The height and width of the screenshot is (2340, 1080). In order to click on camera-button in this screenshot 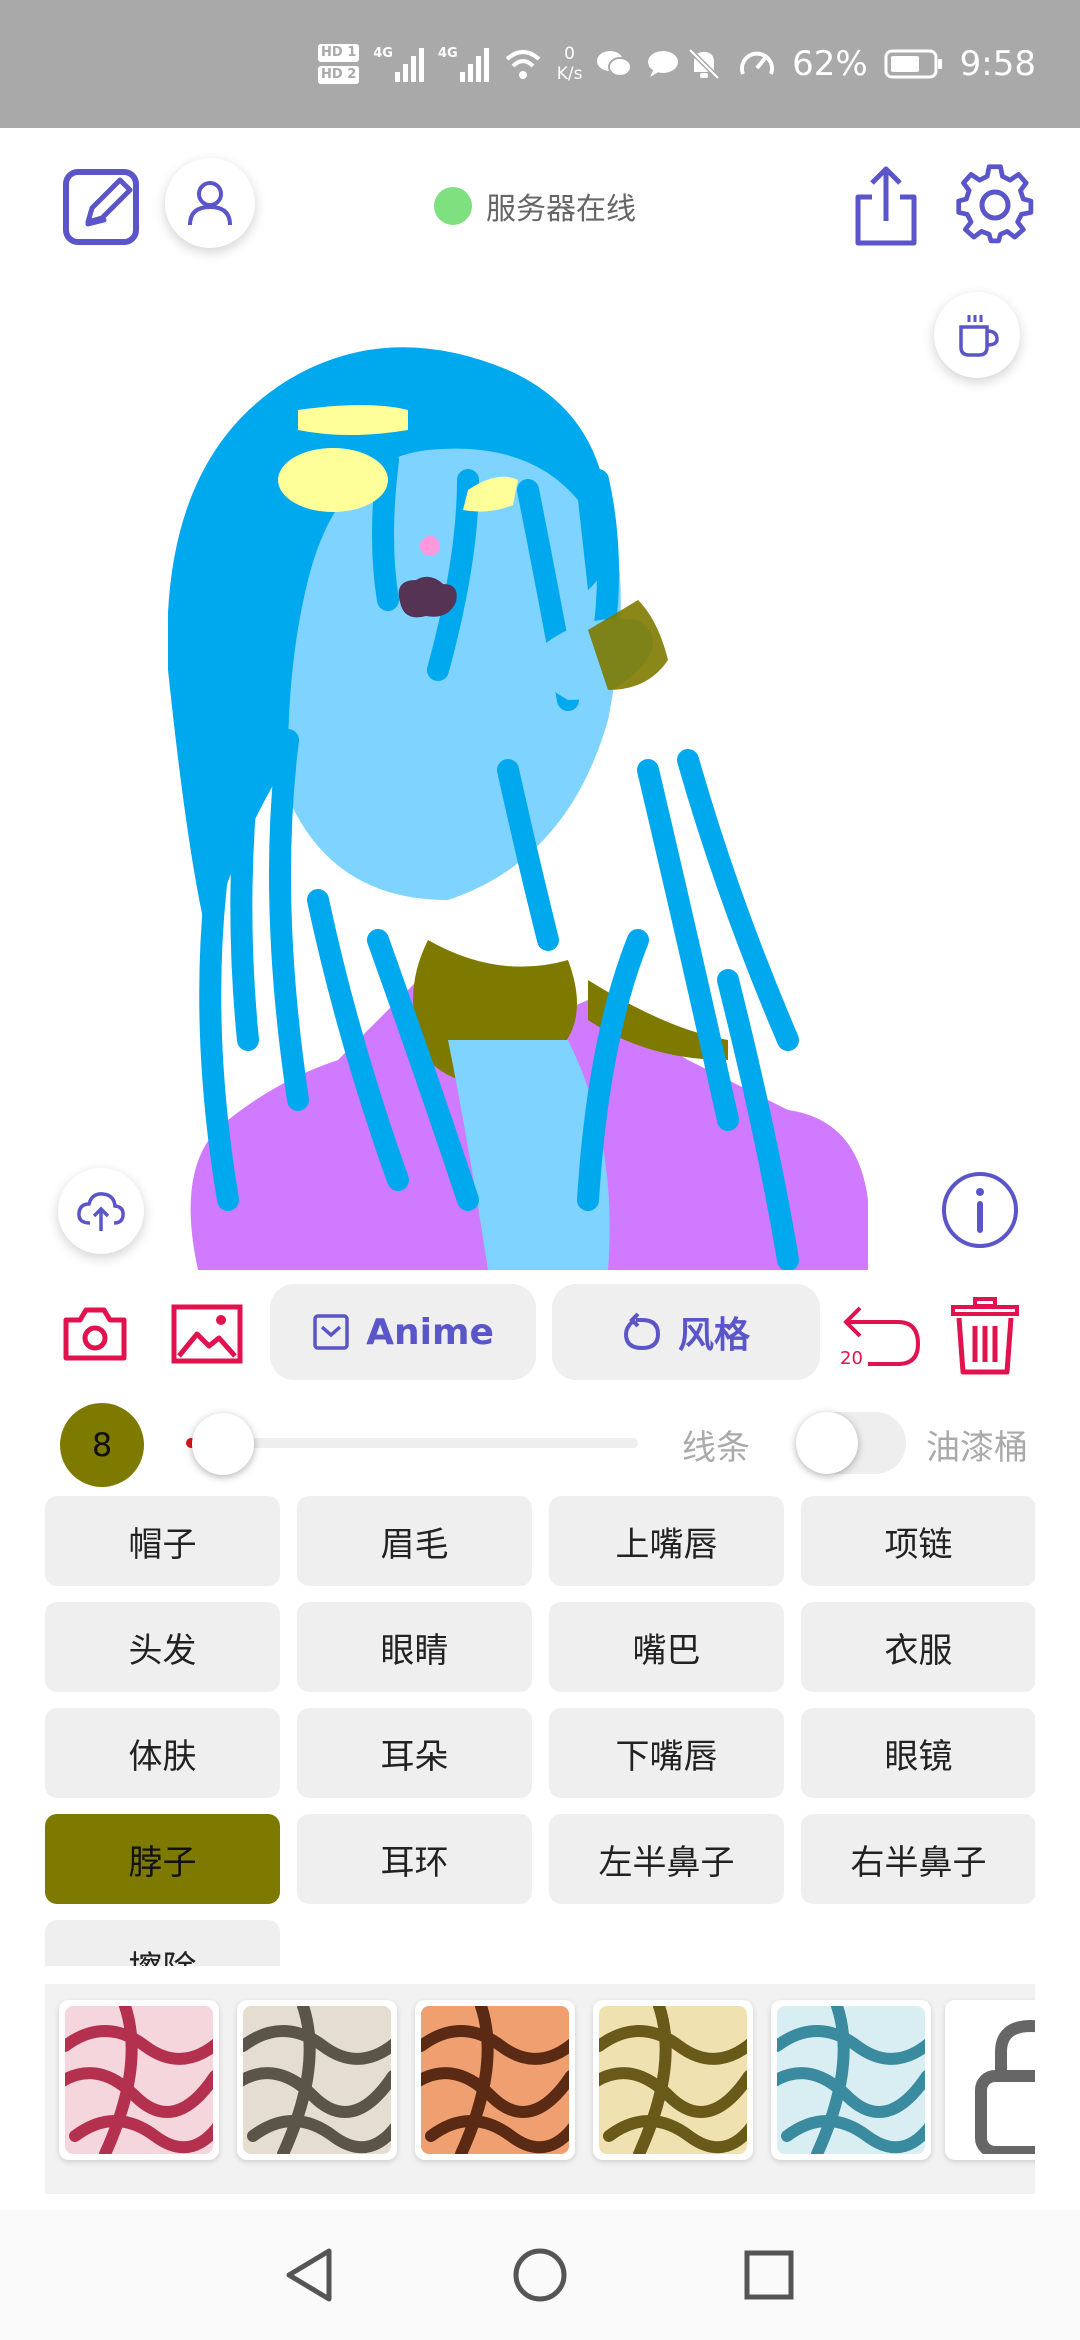, I will do `click(95, 1334)`.